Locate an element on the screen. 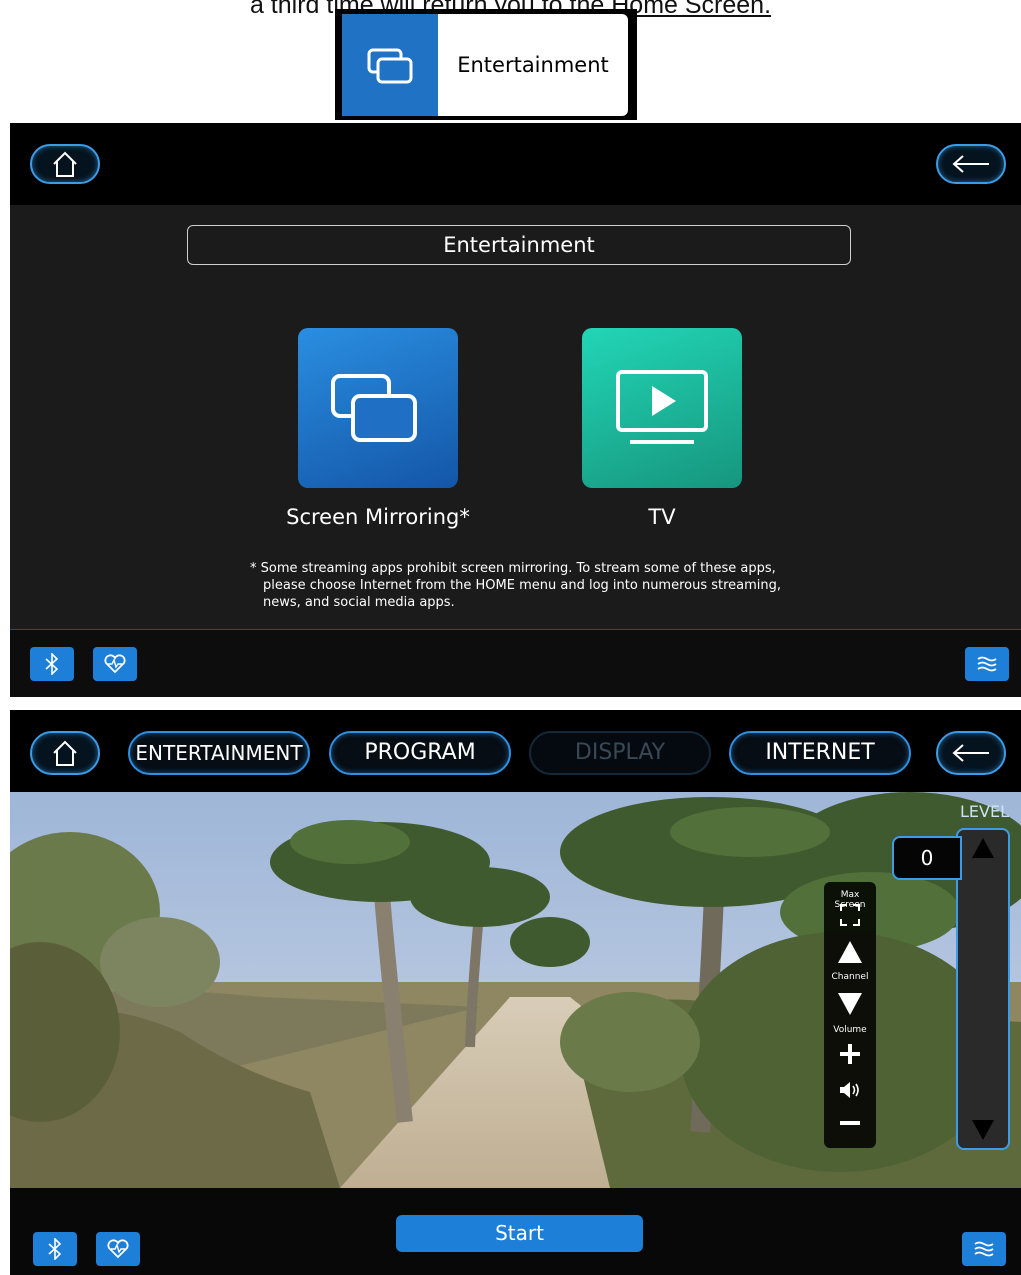 The image size is (1021, 1275). level-down-icon is located at coordinates (983, 1130).